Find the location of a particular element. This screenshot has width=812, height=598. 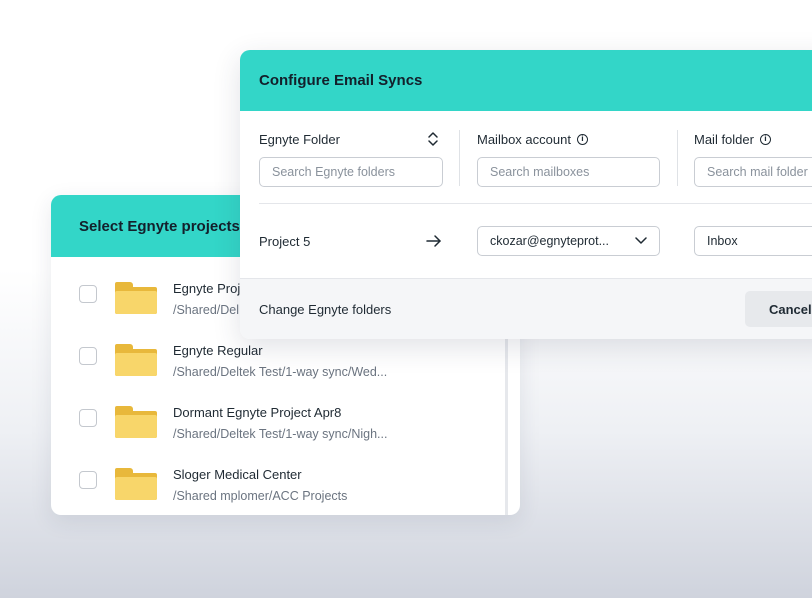

config-panel-footer: Change Egnyte folders Cancel is located at coordinates (526, 308).